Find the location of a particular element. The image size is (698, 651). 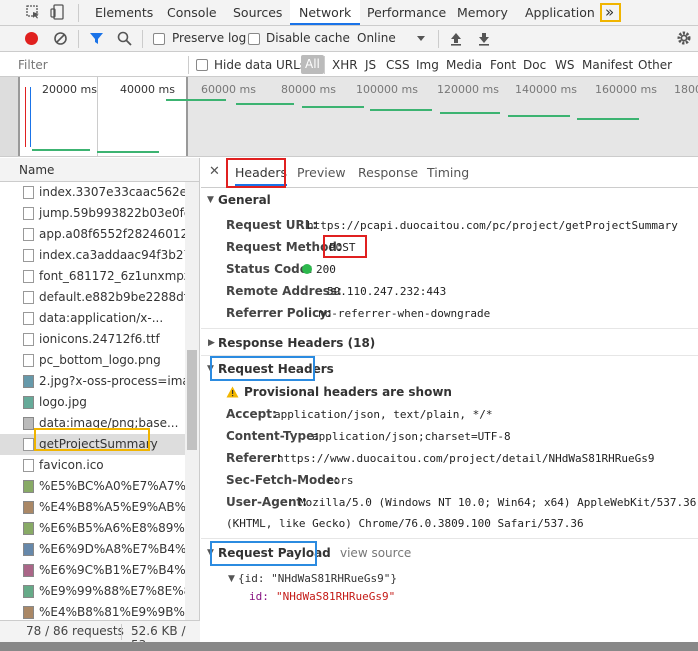

tab-performance: Performance is located at coordinates (406, 12).